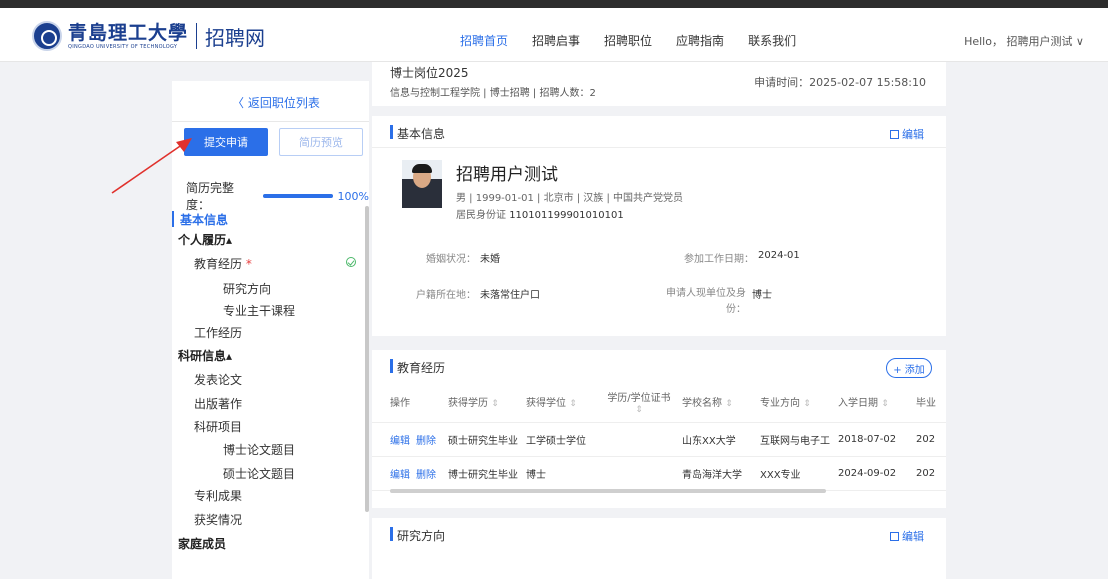 Image resolution: width=1108 pixels, height=579 pixels. What do you see at coordinates (259, 449) in the screenshot?
I see `menu-phd-thesis: 博士论文题目` at bounding box center [259, 449].